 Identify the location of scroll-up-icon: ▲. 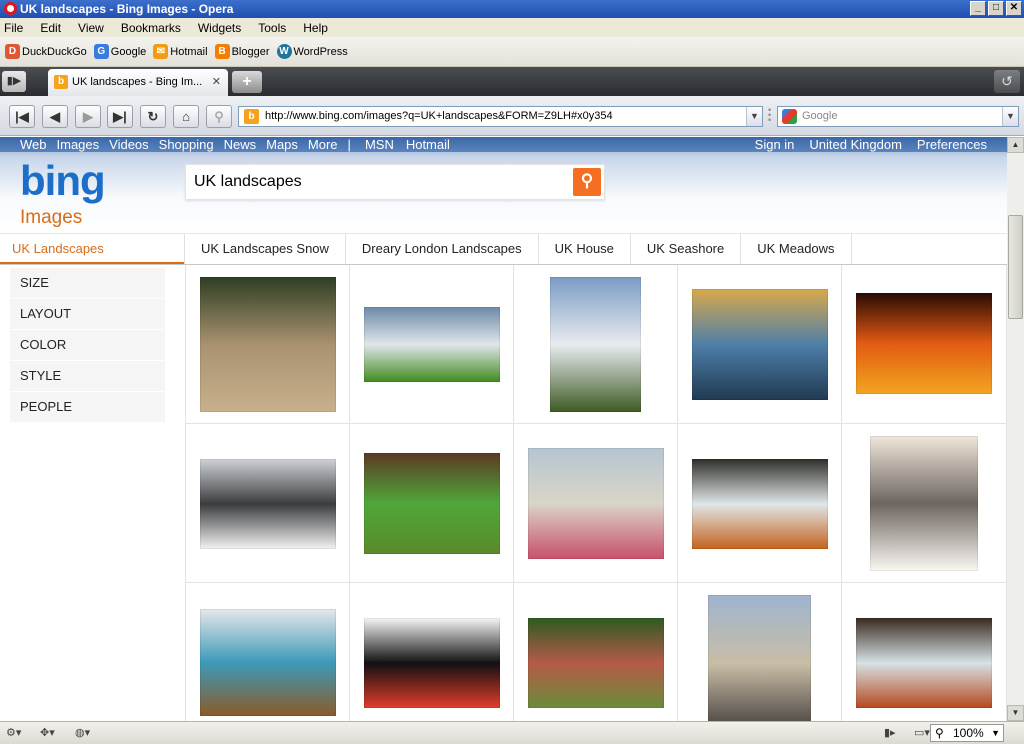
(1015, 145).